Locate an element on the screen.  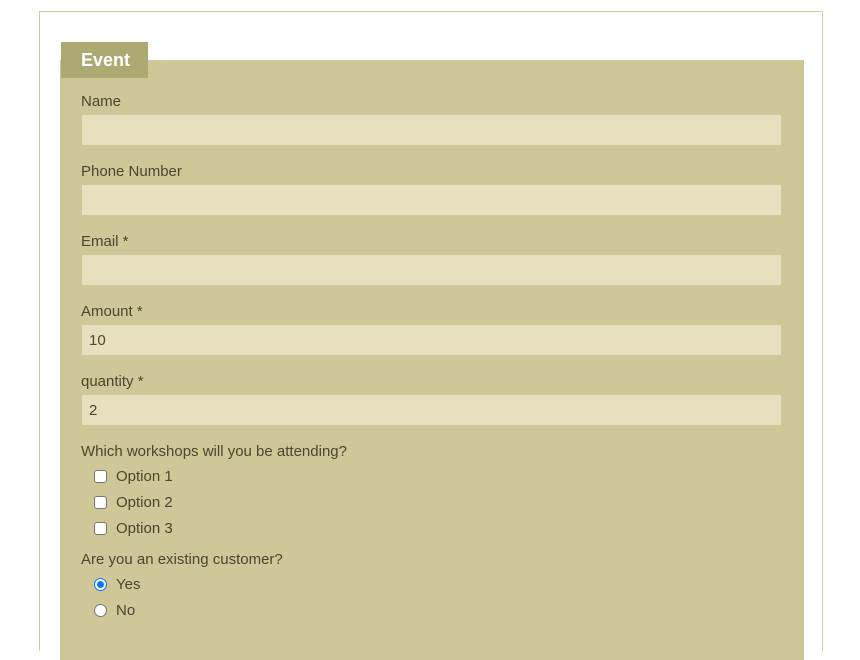
workshop-option-2: Option 2 is located at coordinates (133, 502).